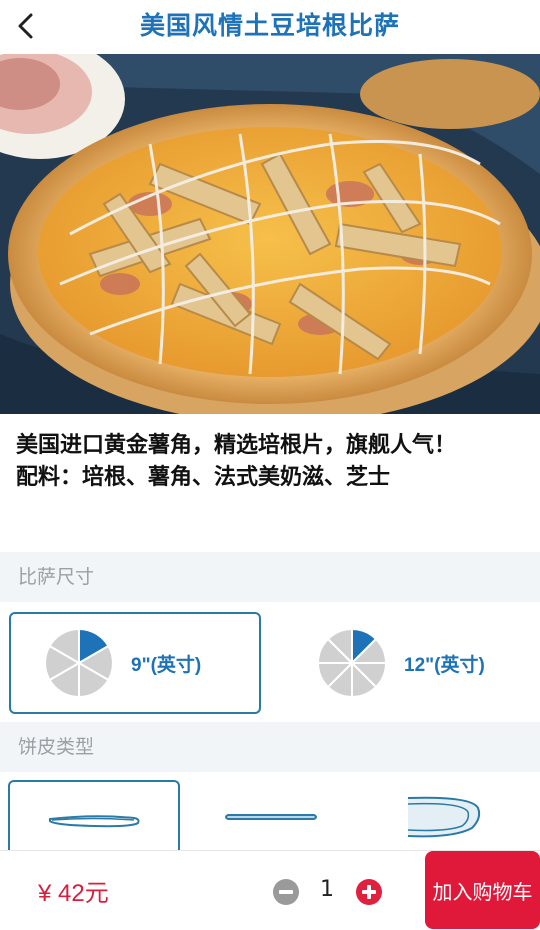 This screenshot has width=540, height=930. What do you see at coordinates (369, 892) in the screenshot?
I see `plus-circle-icon` at bounding box center [369, 892].